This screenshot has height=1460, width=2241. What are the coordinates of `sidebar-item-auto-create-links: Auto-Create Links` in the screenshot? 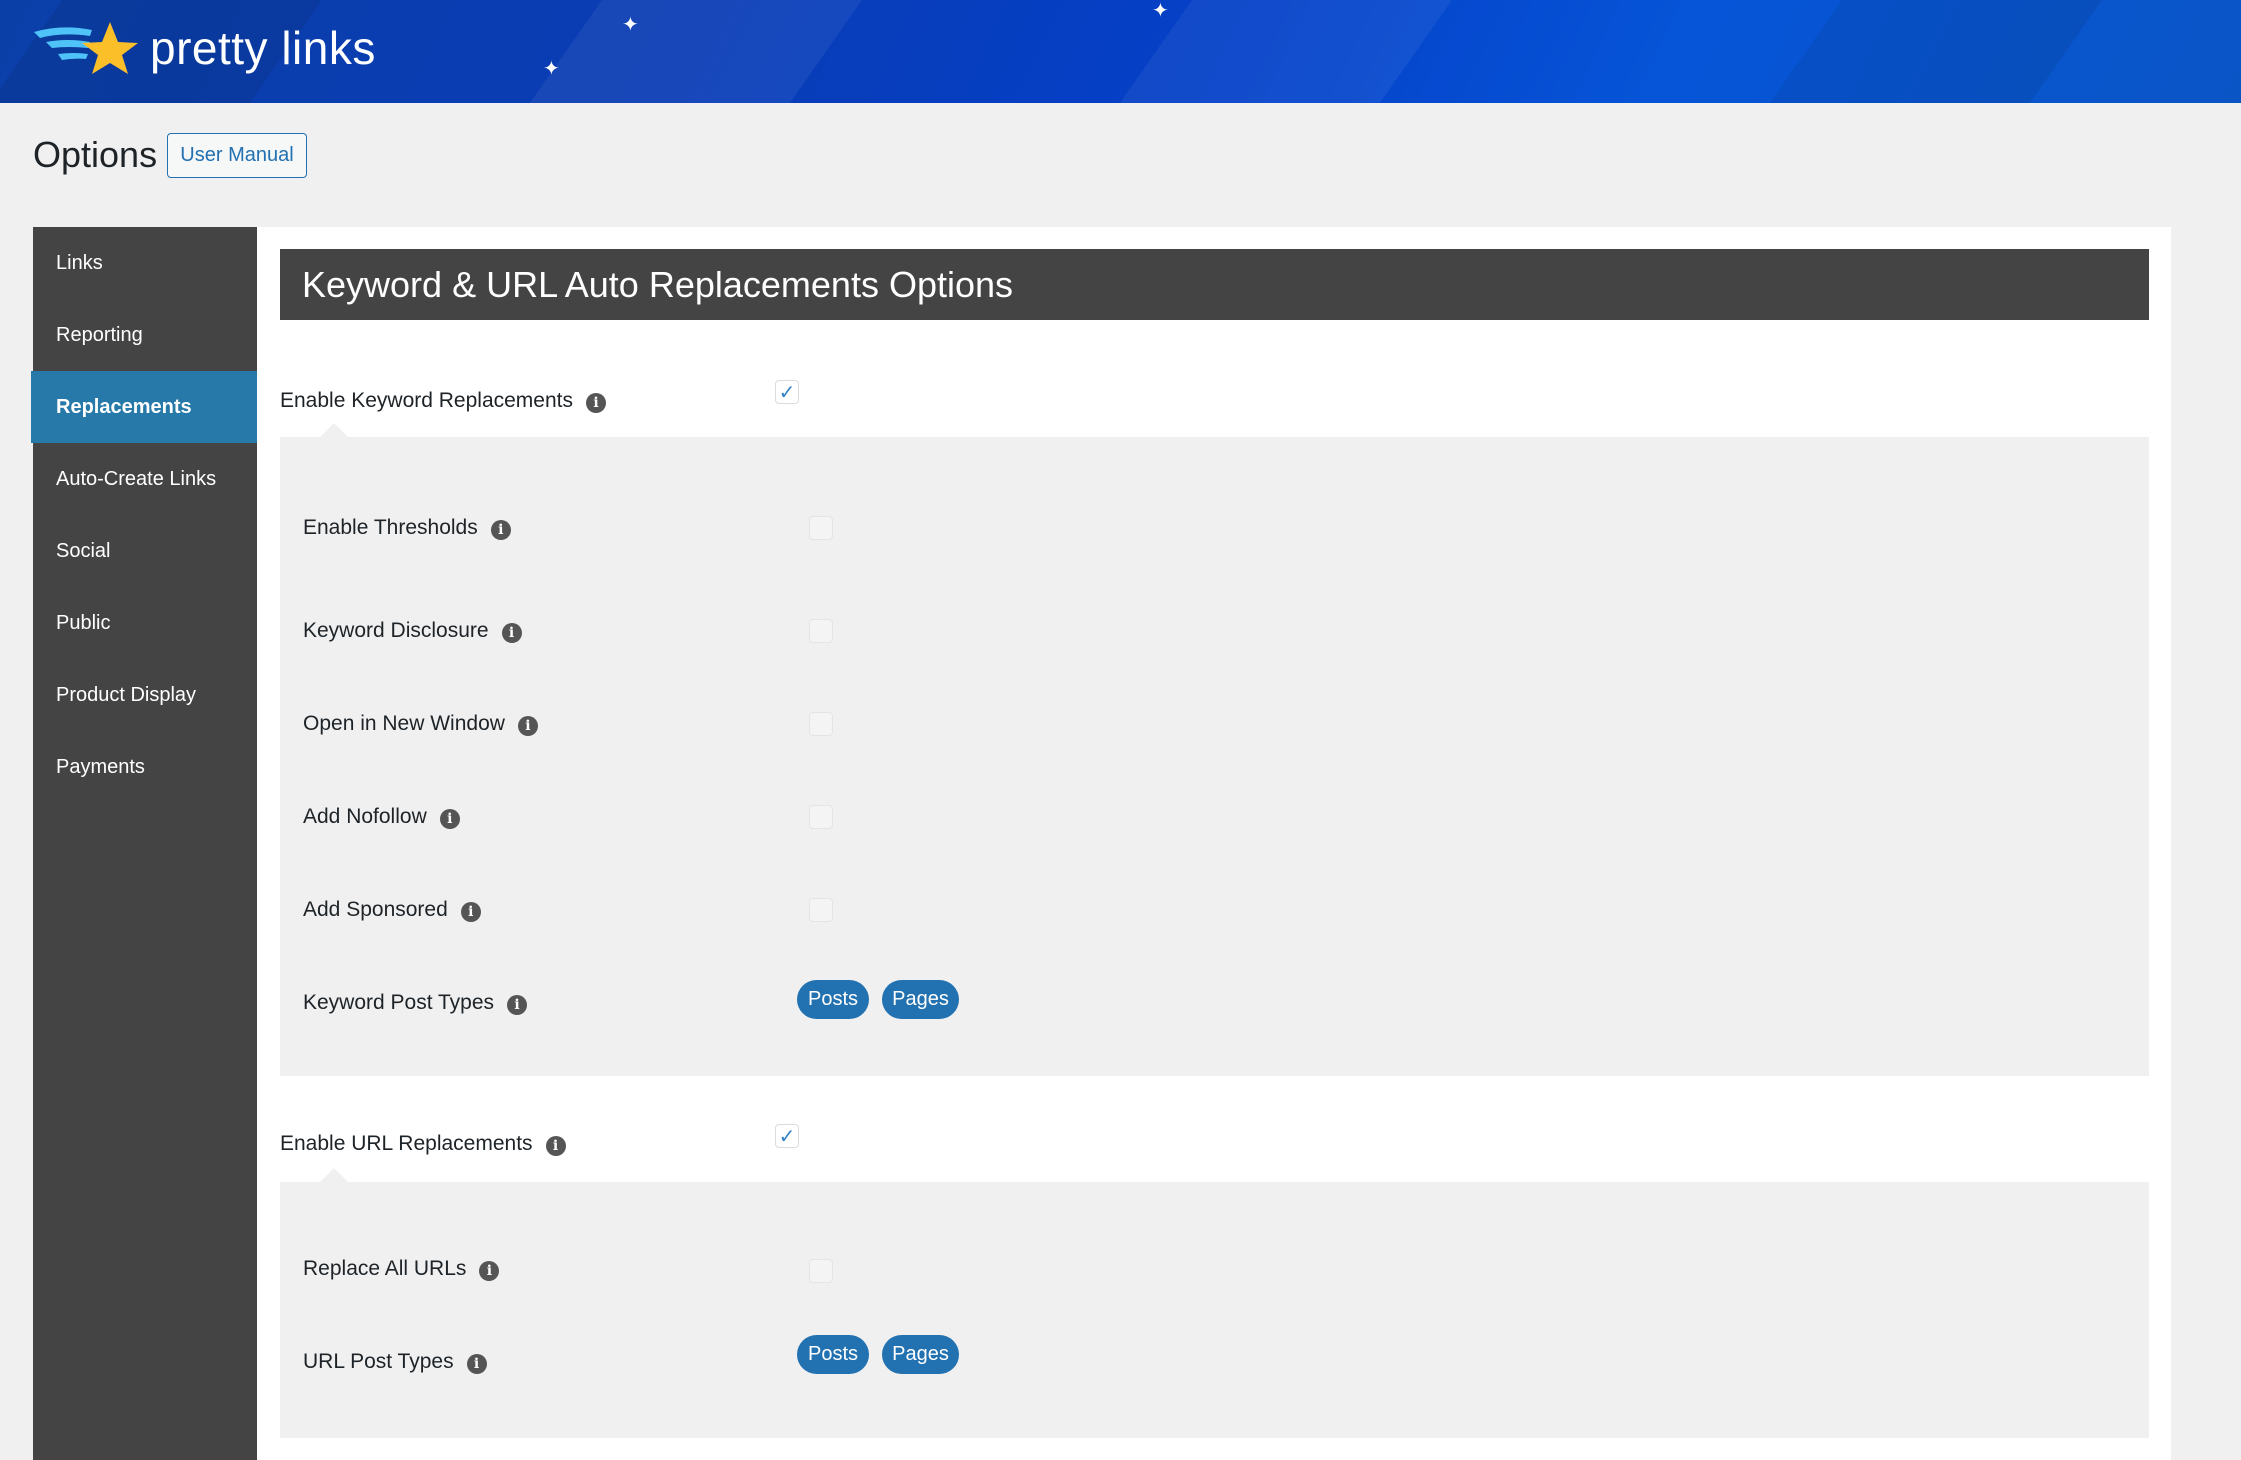 It's located at (145, 479).